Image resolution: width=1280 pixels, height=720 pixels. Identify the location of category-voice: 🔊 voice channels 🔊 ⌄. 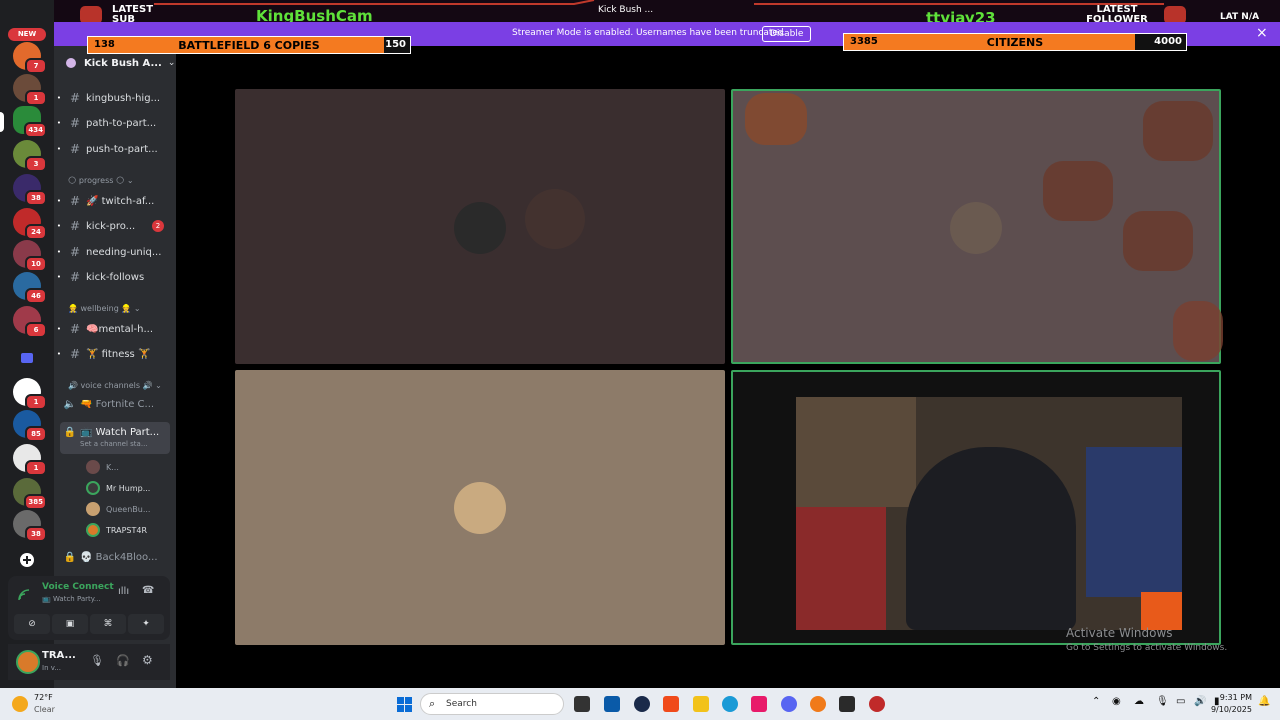
(115, 385).